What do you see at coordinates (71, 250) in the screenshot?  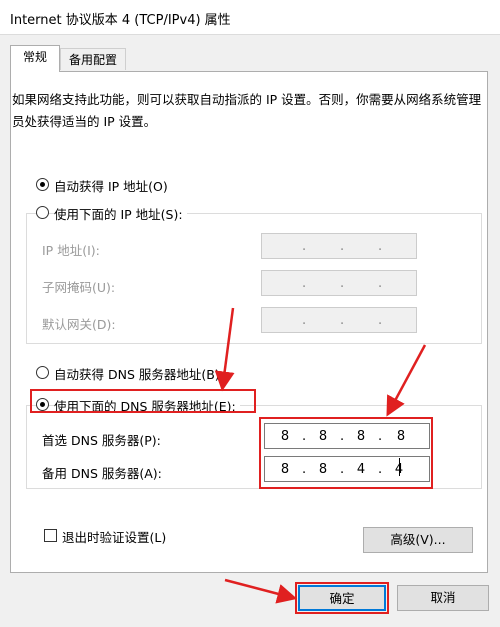 I see `ip-address-label: IP 地址(I):` at bounding box center [71, 250].